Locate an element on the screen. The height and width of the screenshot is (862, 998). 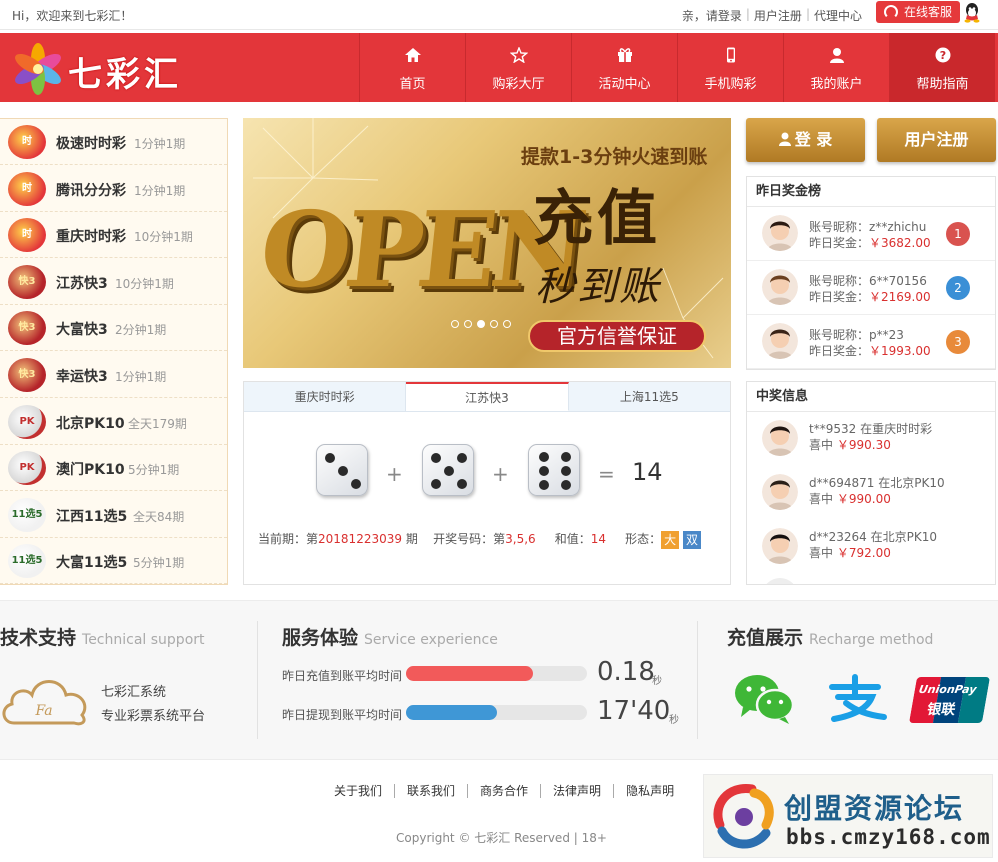
login-link: 请登录 is located at coordinates (724, 15).